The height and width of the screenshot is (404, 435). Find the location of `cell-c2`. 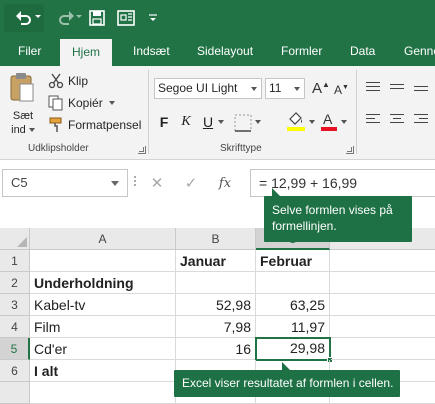

cell-c2 is located at coordinates (293, 283).